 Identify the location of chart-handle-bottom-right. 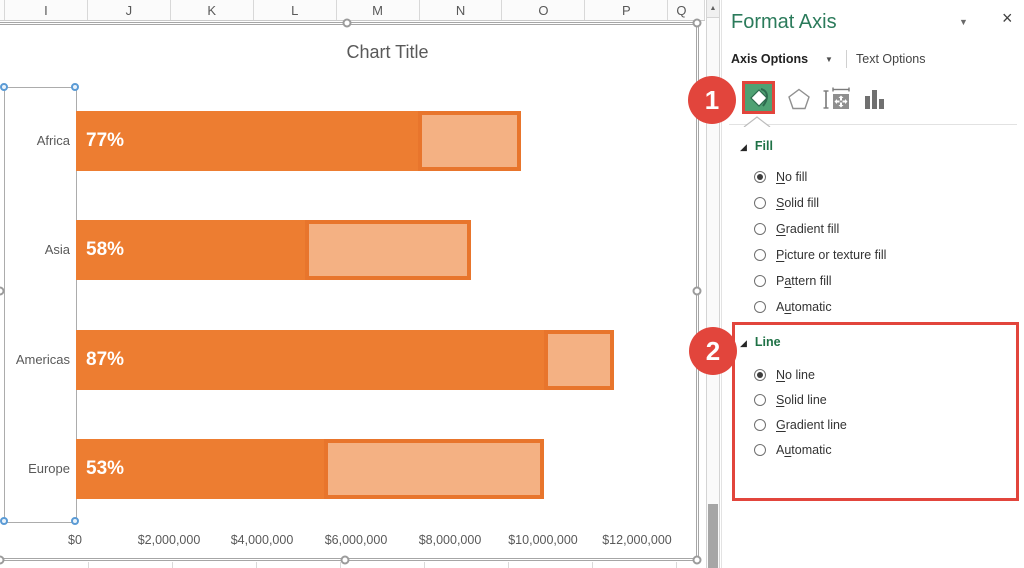
(697, 560).